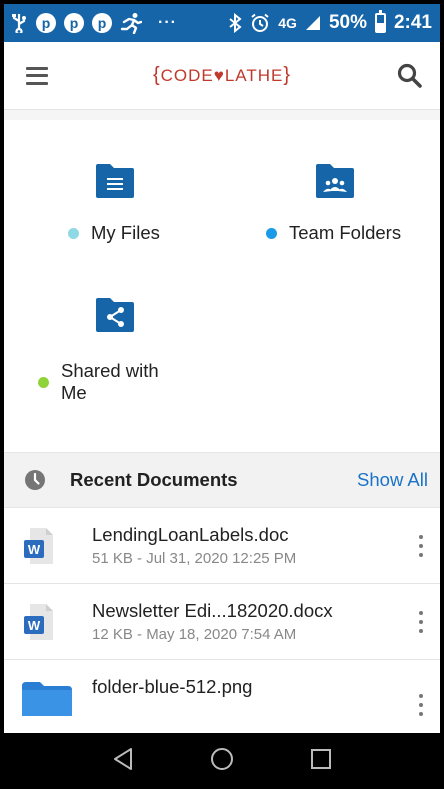 The width and height of the screenshot is (444, 789). Describe the element at coordinates (410, 76) in the screenshot. I see `search-icon` at that location.